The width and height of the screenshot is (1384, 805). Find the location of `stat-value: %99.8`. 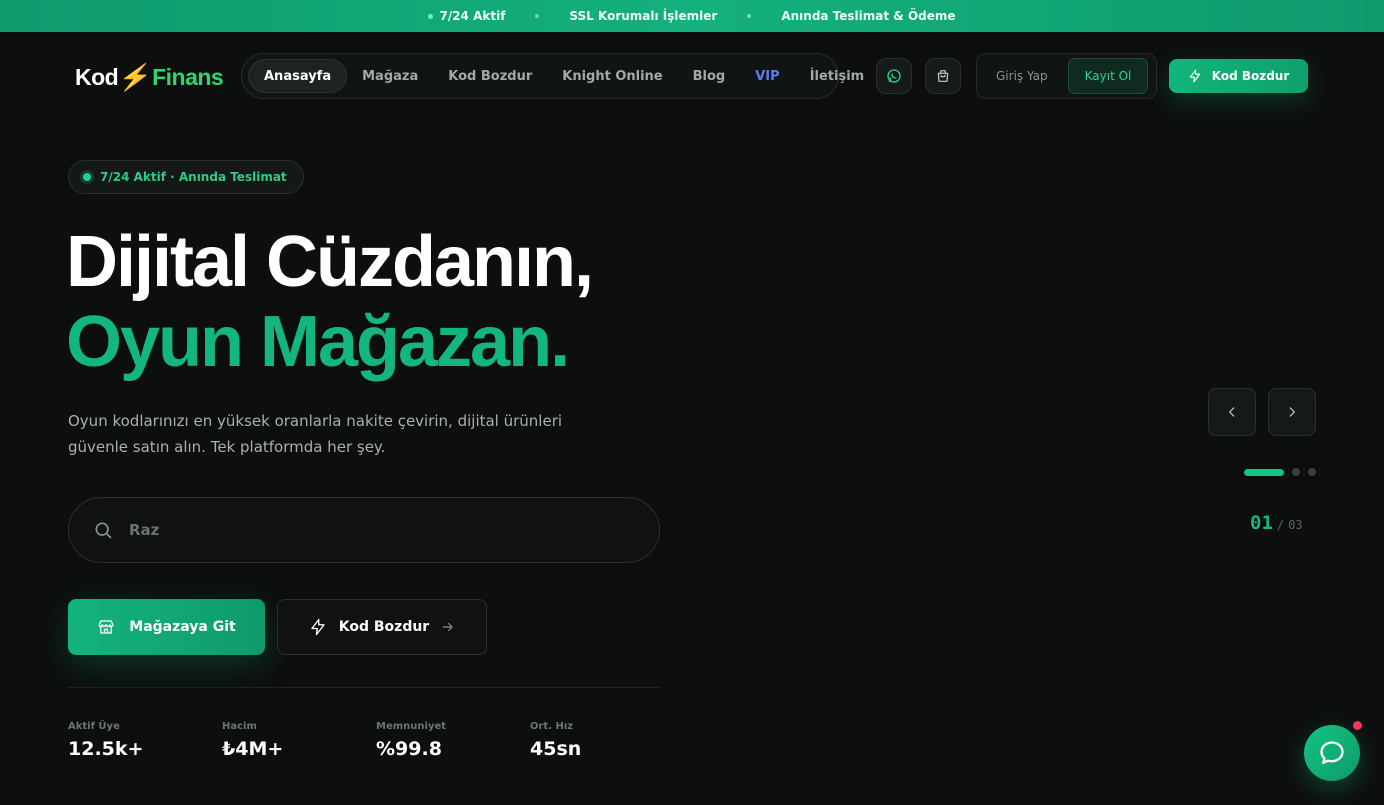

stat-value: %99.8 is located at coordinates (409, 749).